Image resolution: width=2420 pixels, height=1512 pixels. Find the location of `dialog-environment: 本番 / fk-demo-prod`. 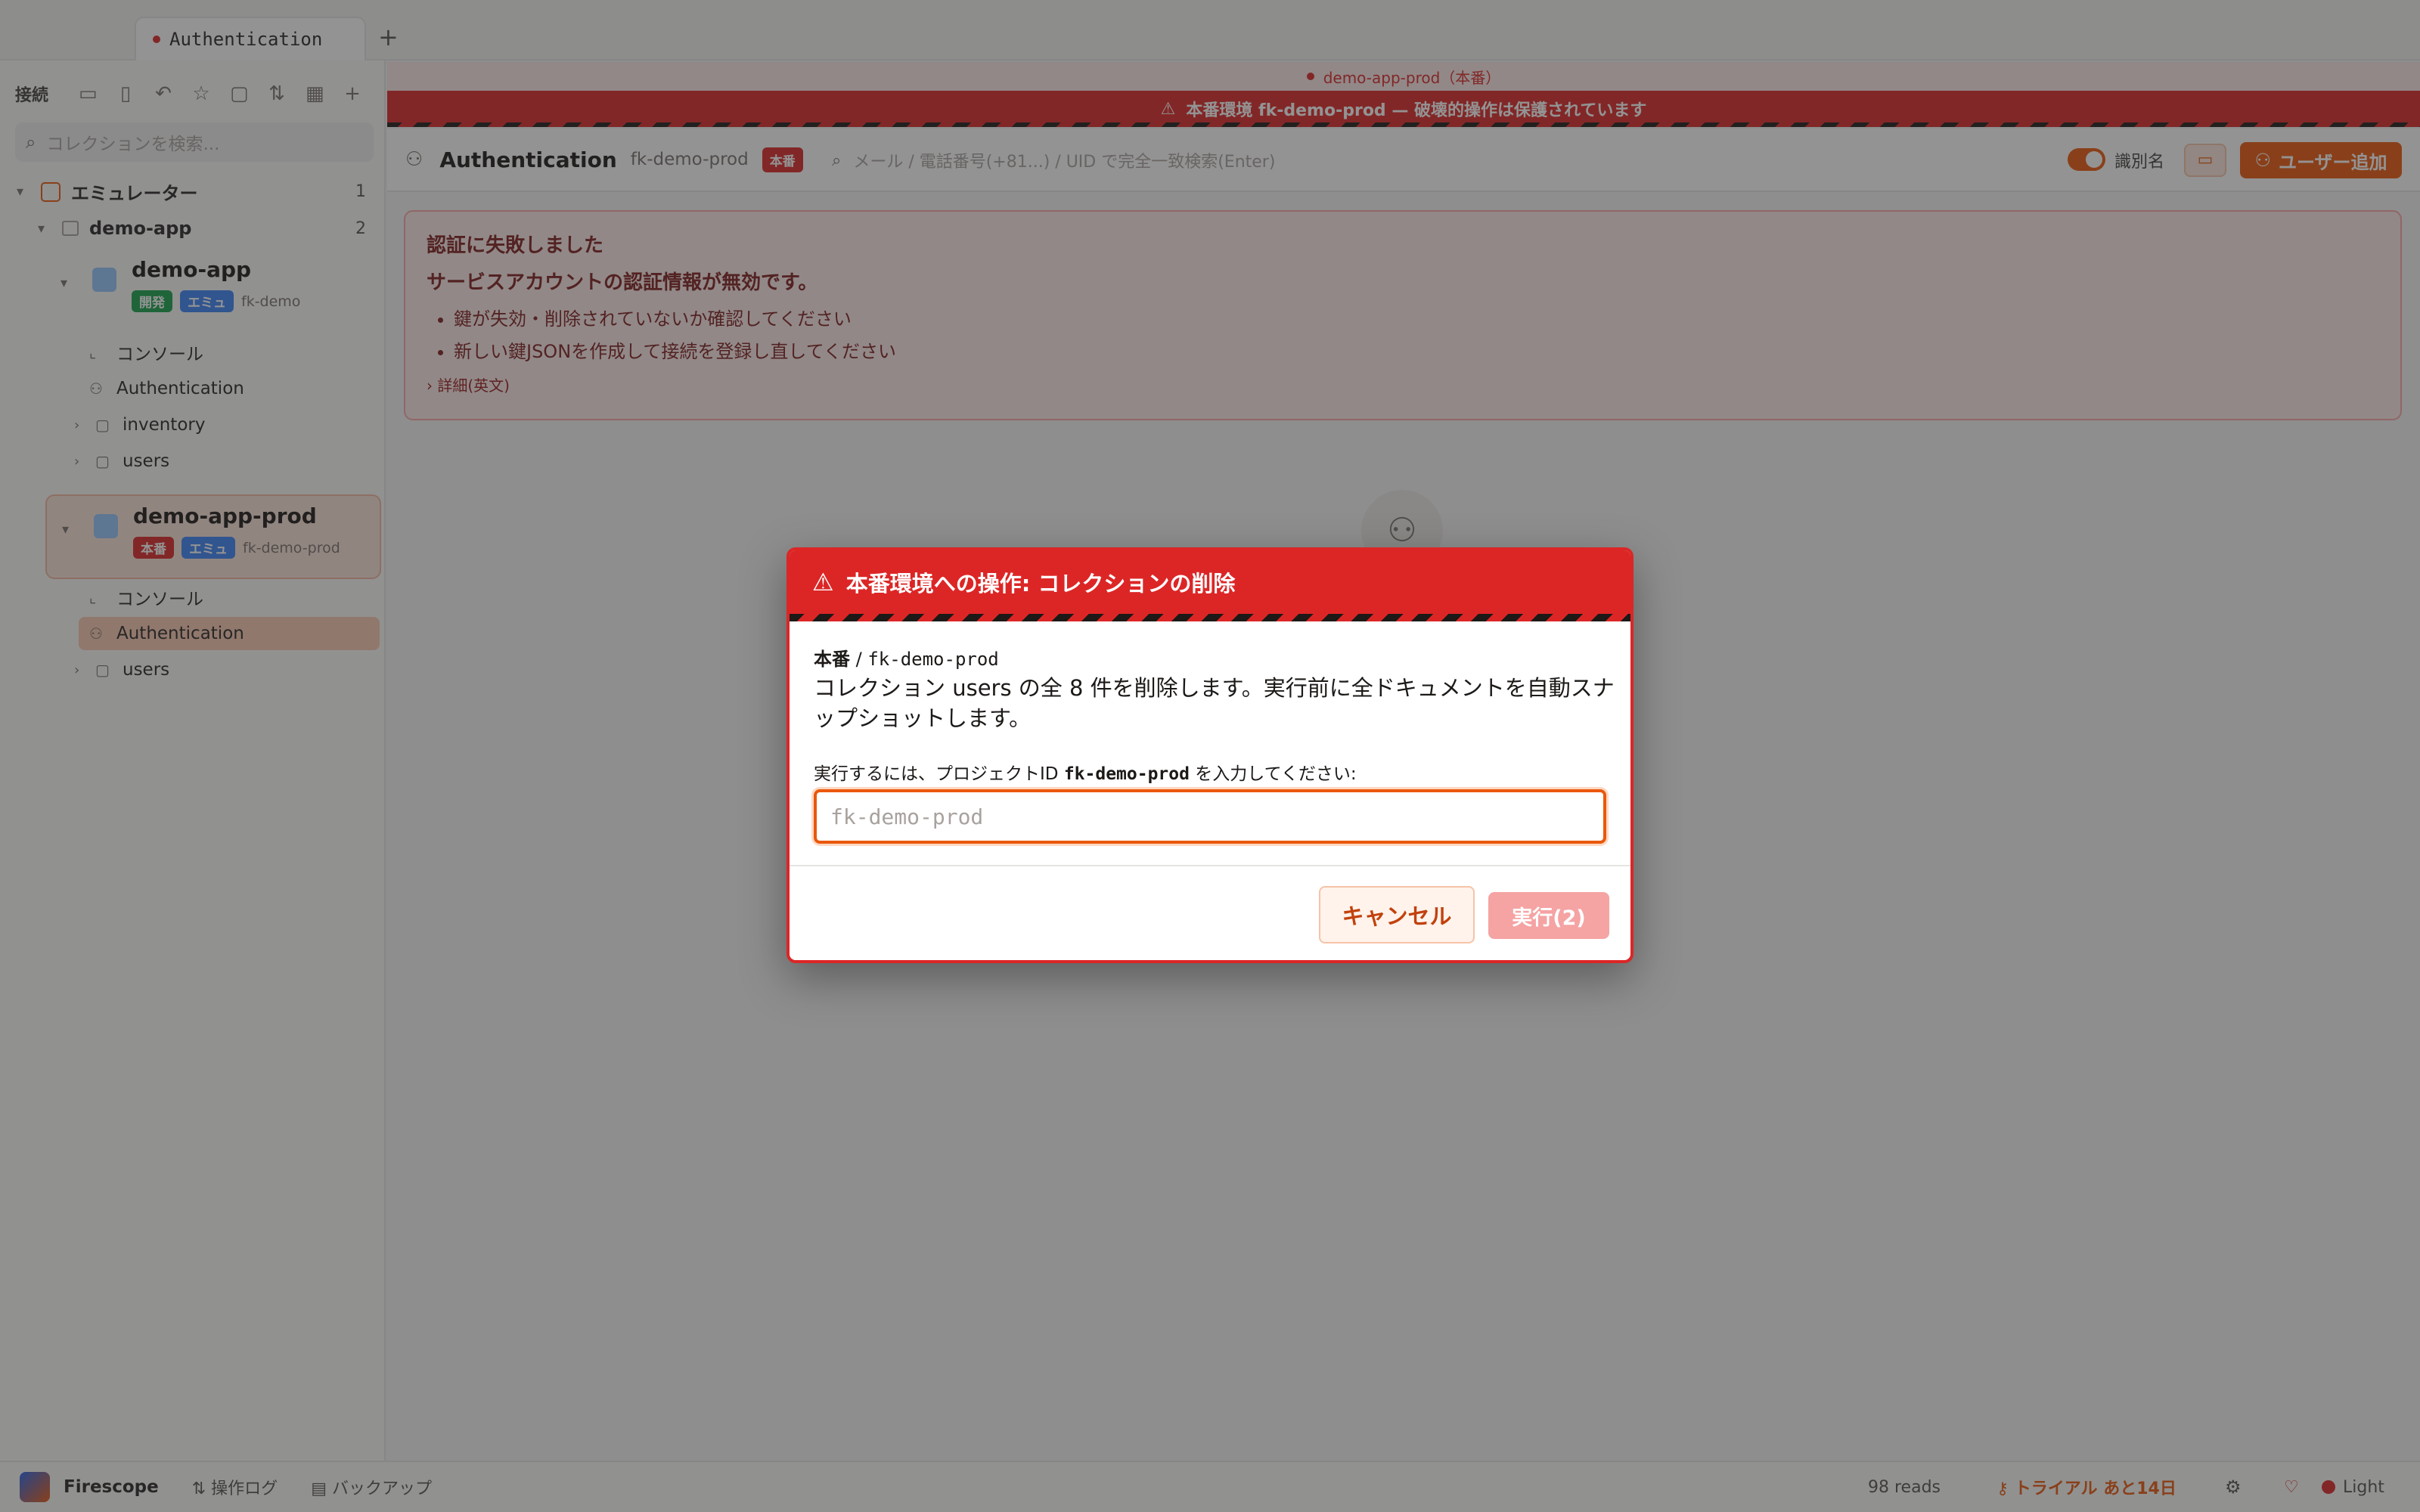

dialog-environment: 本番 / fk-demo-prod is located at coordinates (906, 657).